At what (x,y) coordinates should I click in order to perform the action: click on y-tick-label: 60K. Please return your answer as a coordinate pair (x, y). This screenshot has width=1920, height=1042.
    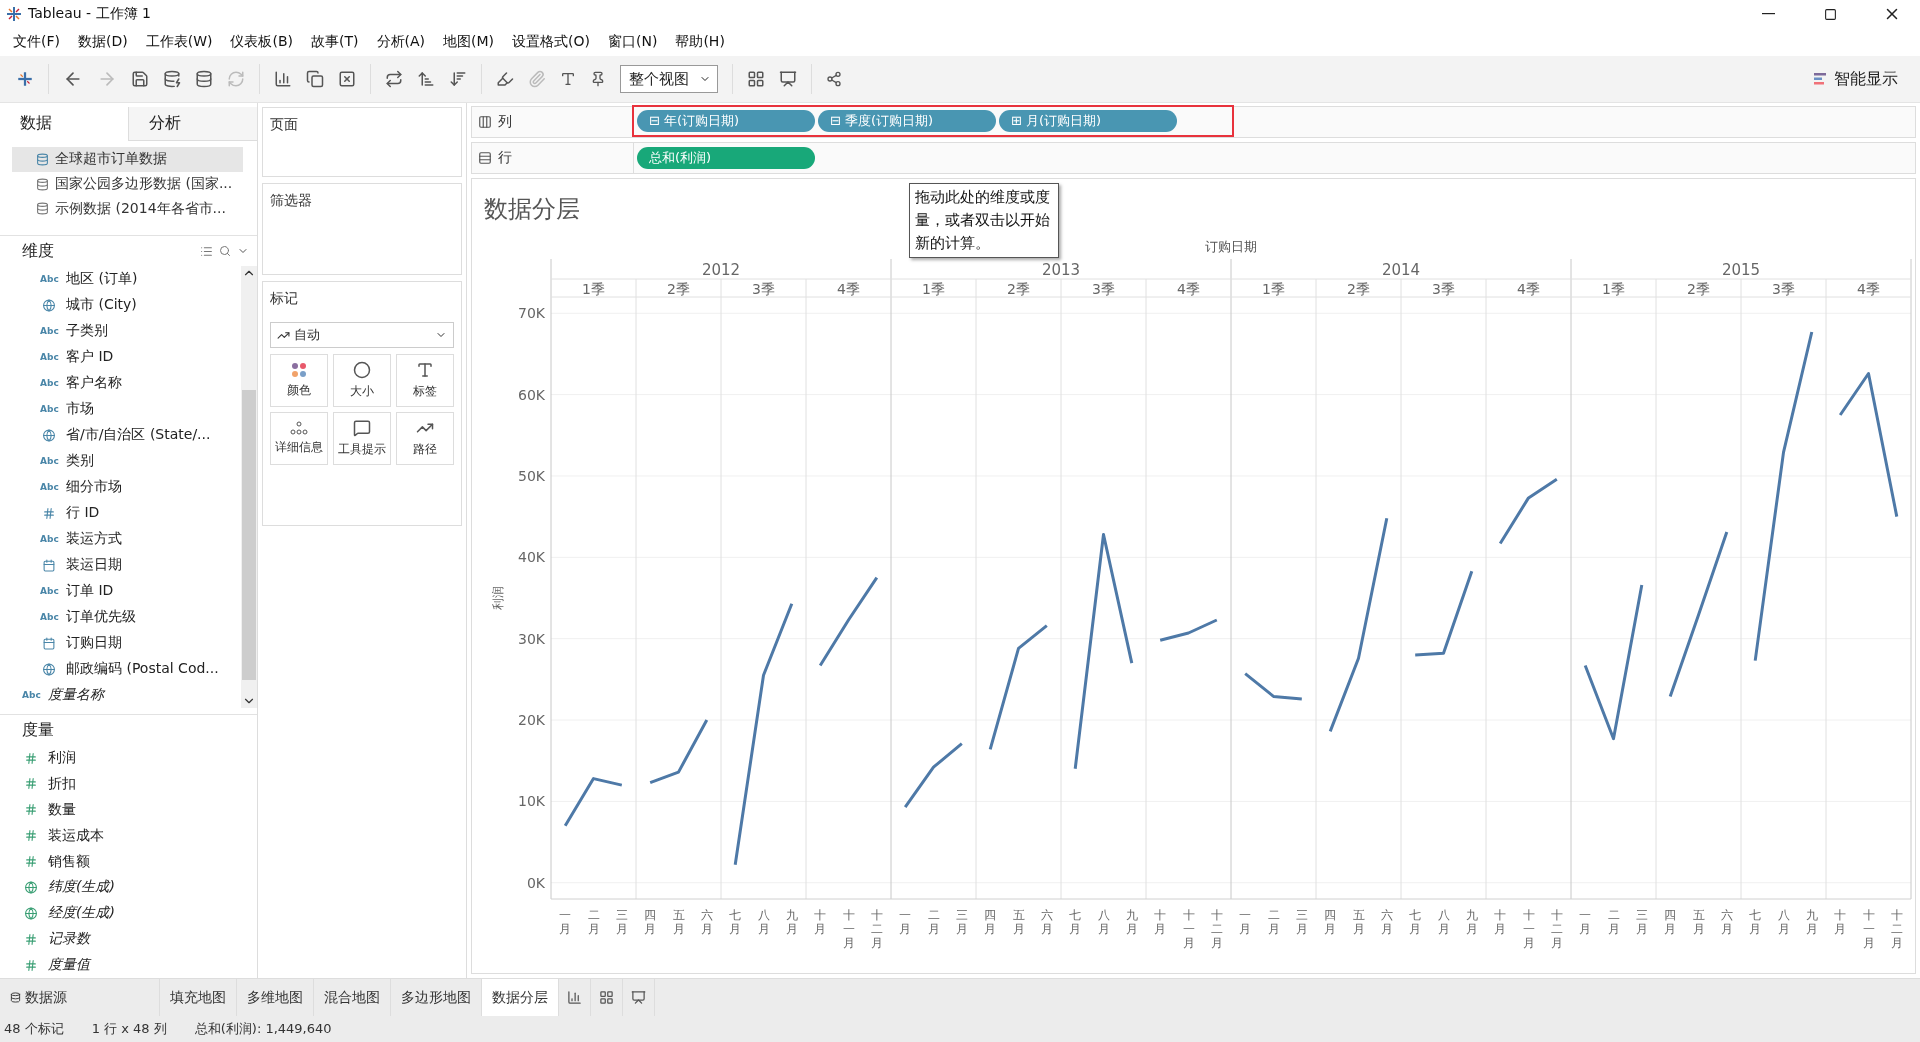
    Looking at the image, I should click on (531, 394).